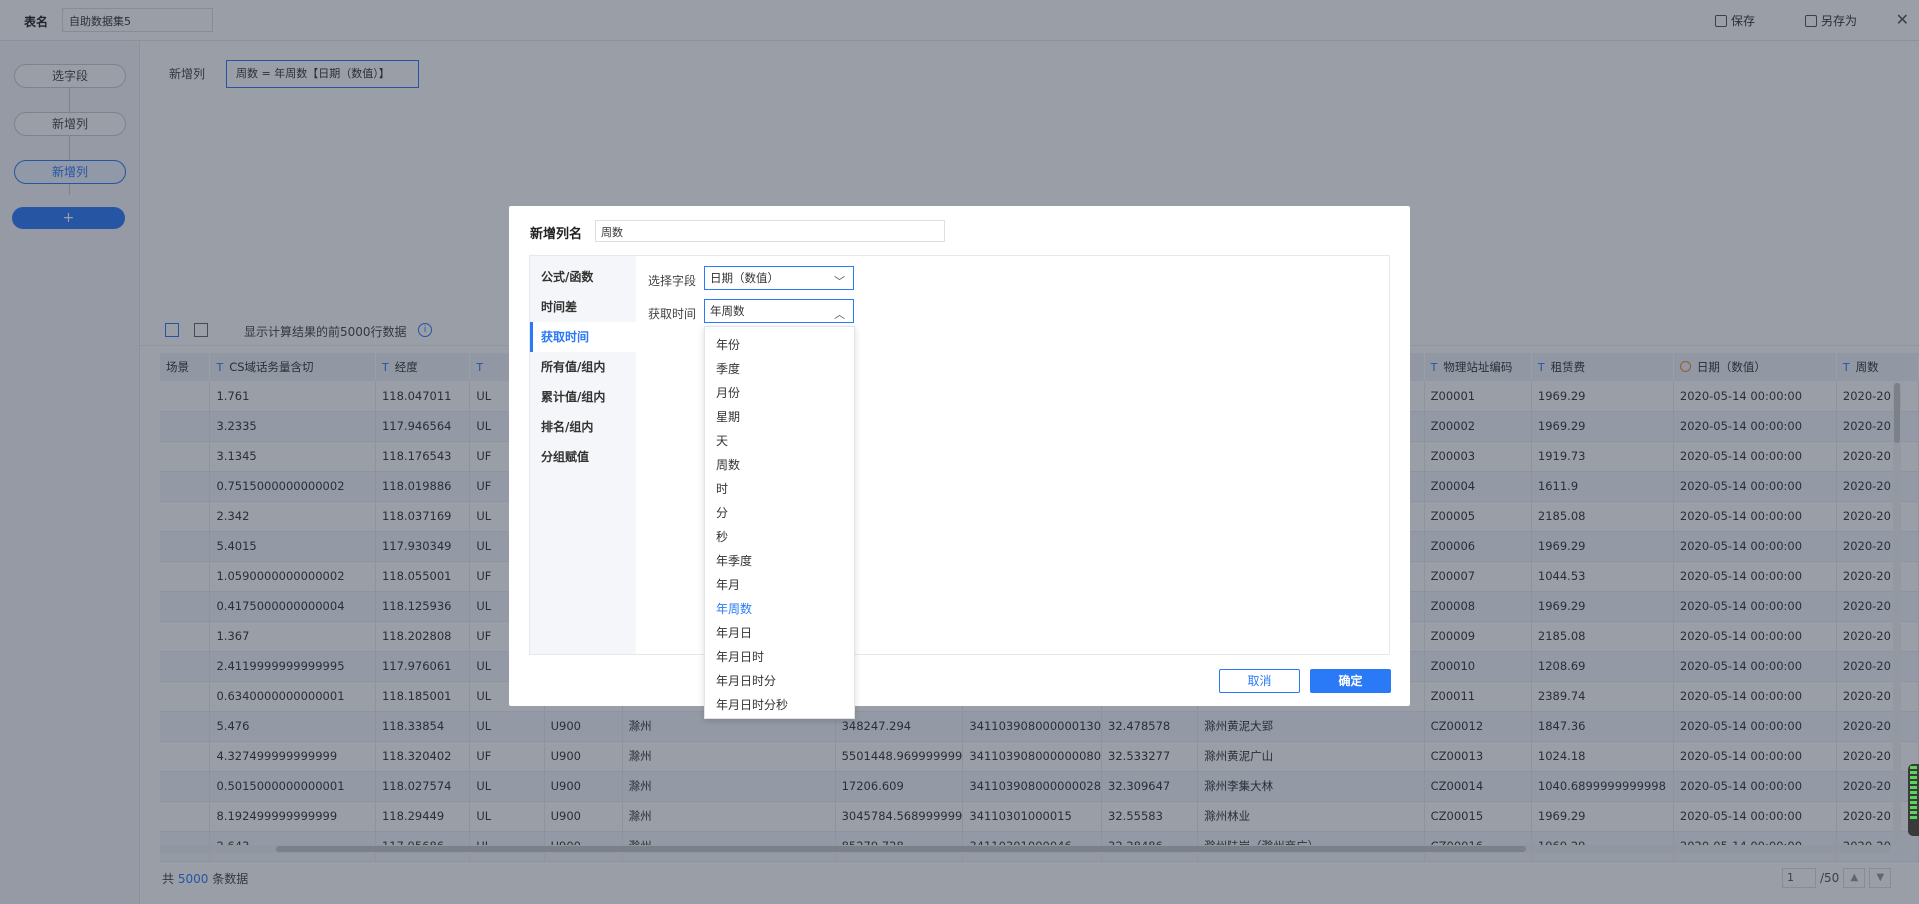 The image size is (1919, 904). Describe the element at coordinates (779, 585) in the screenshot. I see `dropdown-option: 年月` at that location.